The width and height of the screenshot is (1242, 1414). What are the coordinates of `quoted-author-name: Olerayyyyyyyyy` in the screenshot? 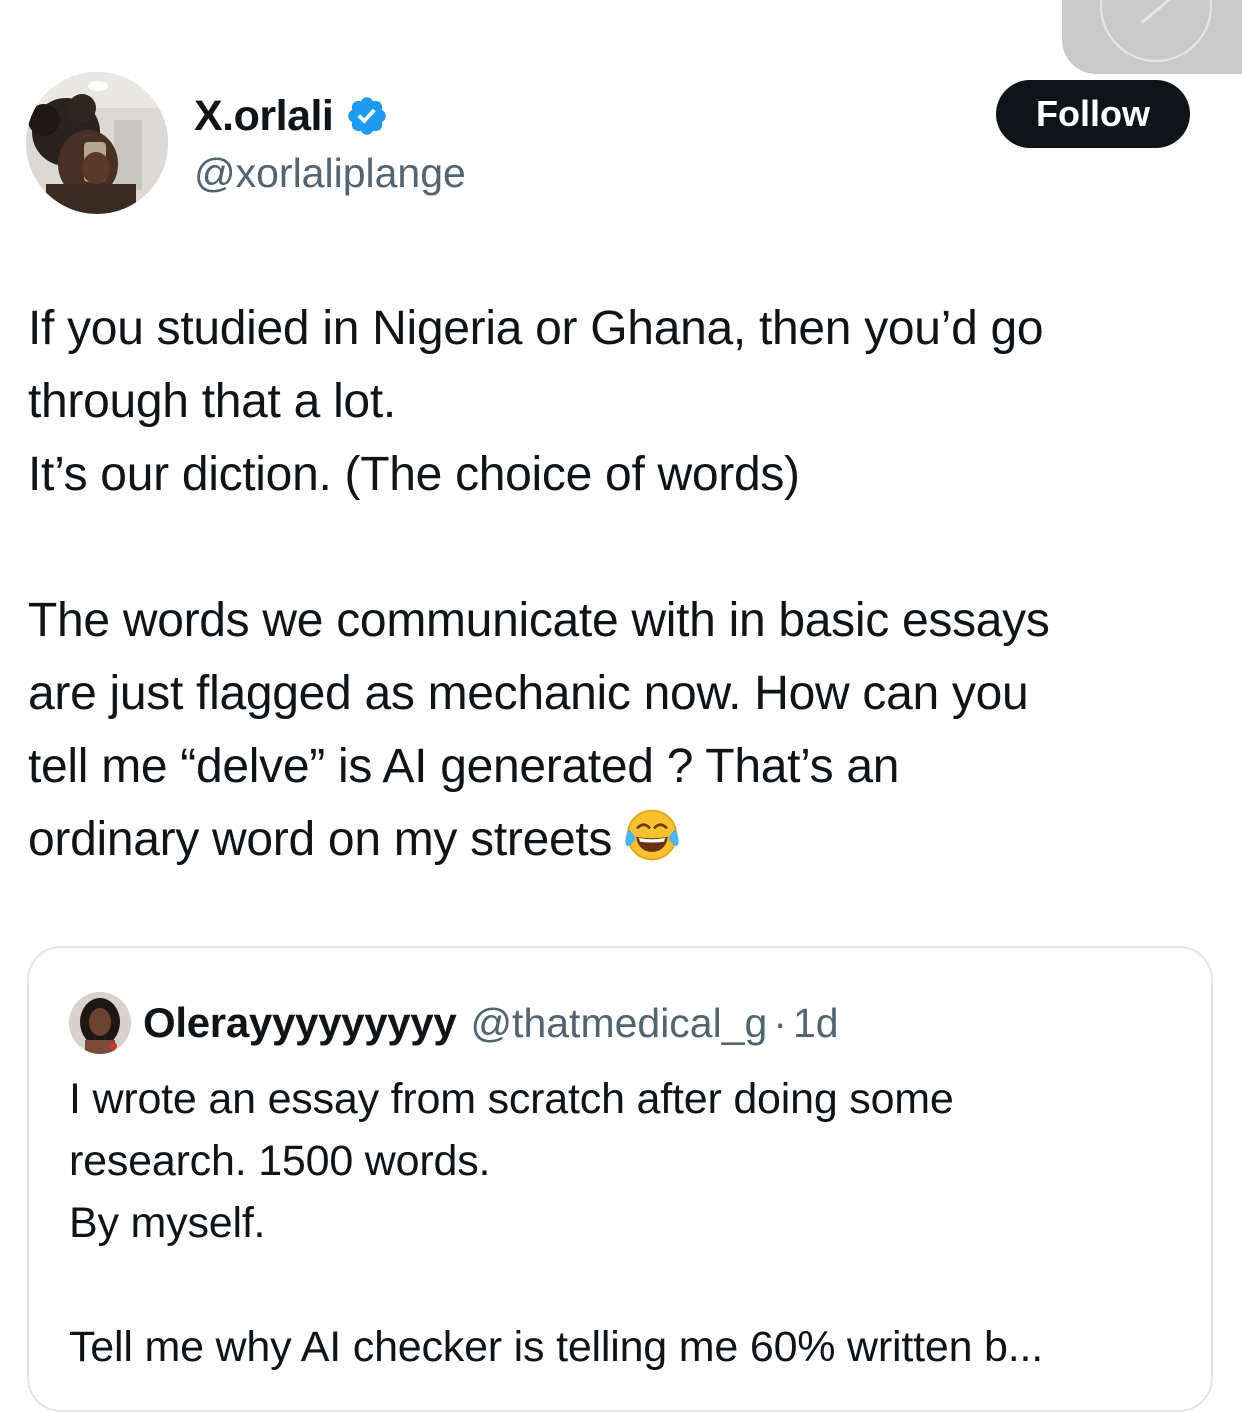 It's located at (300, 1023).